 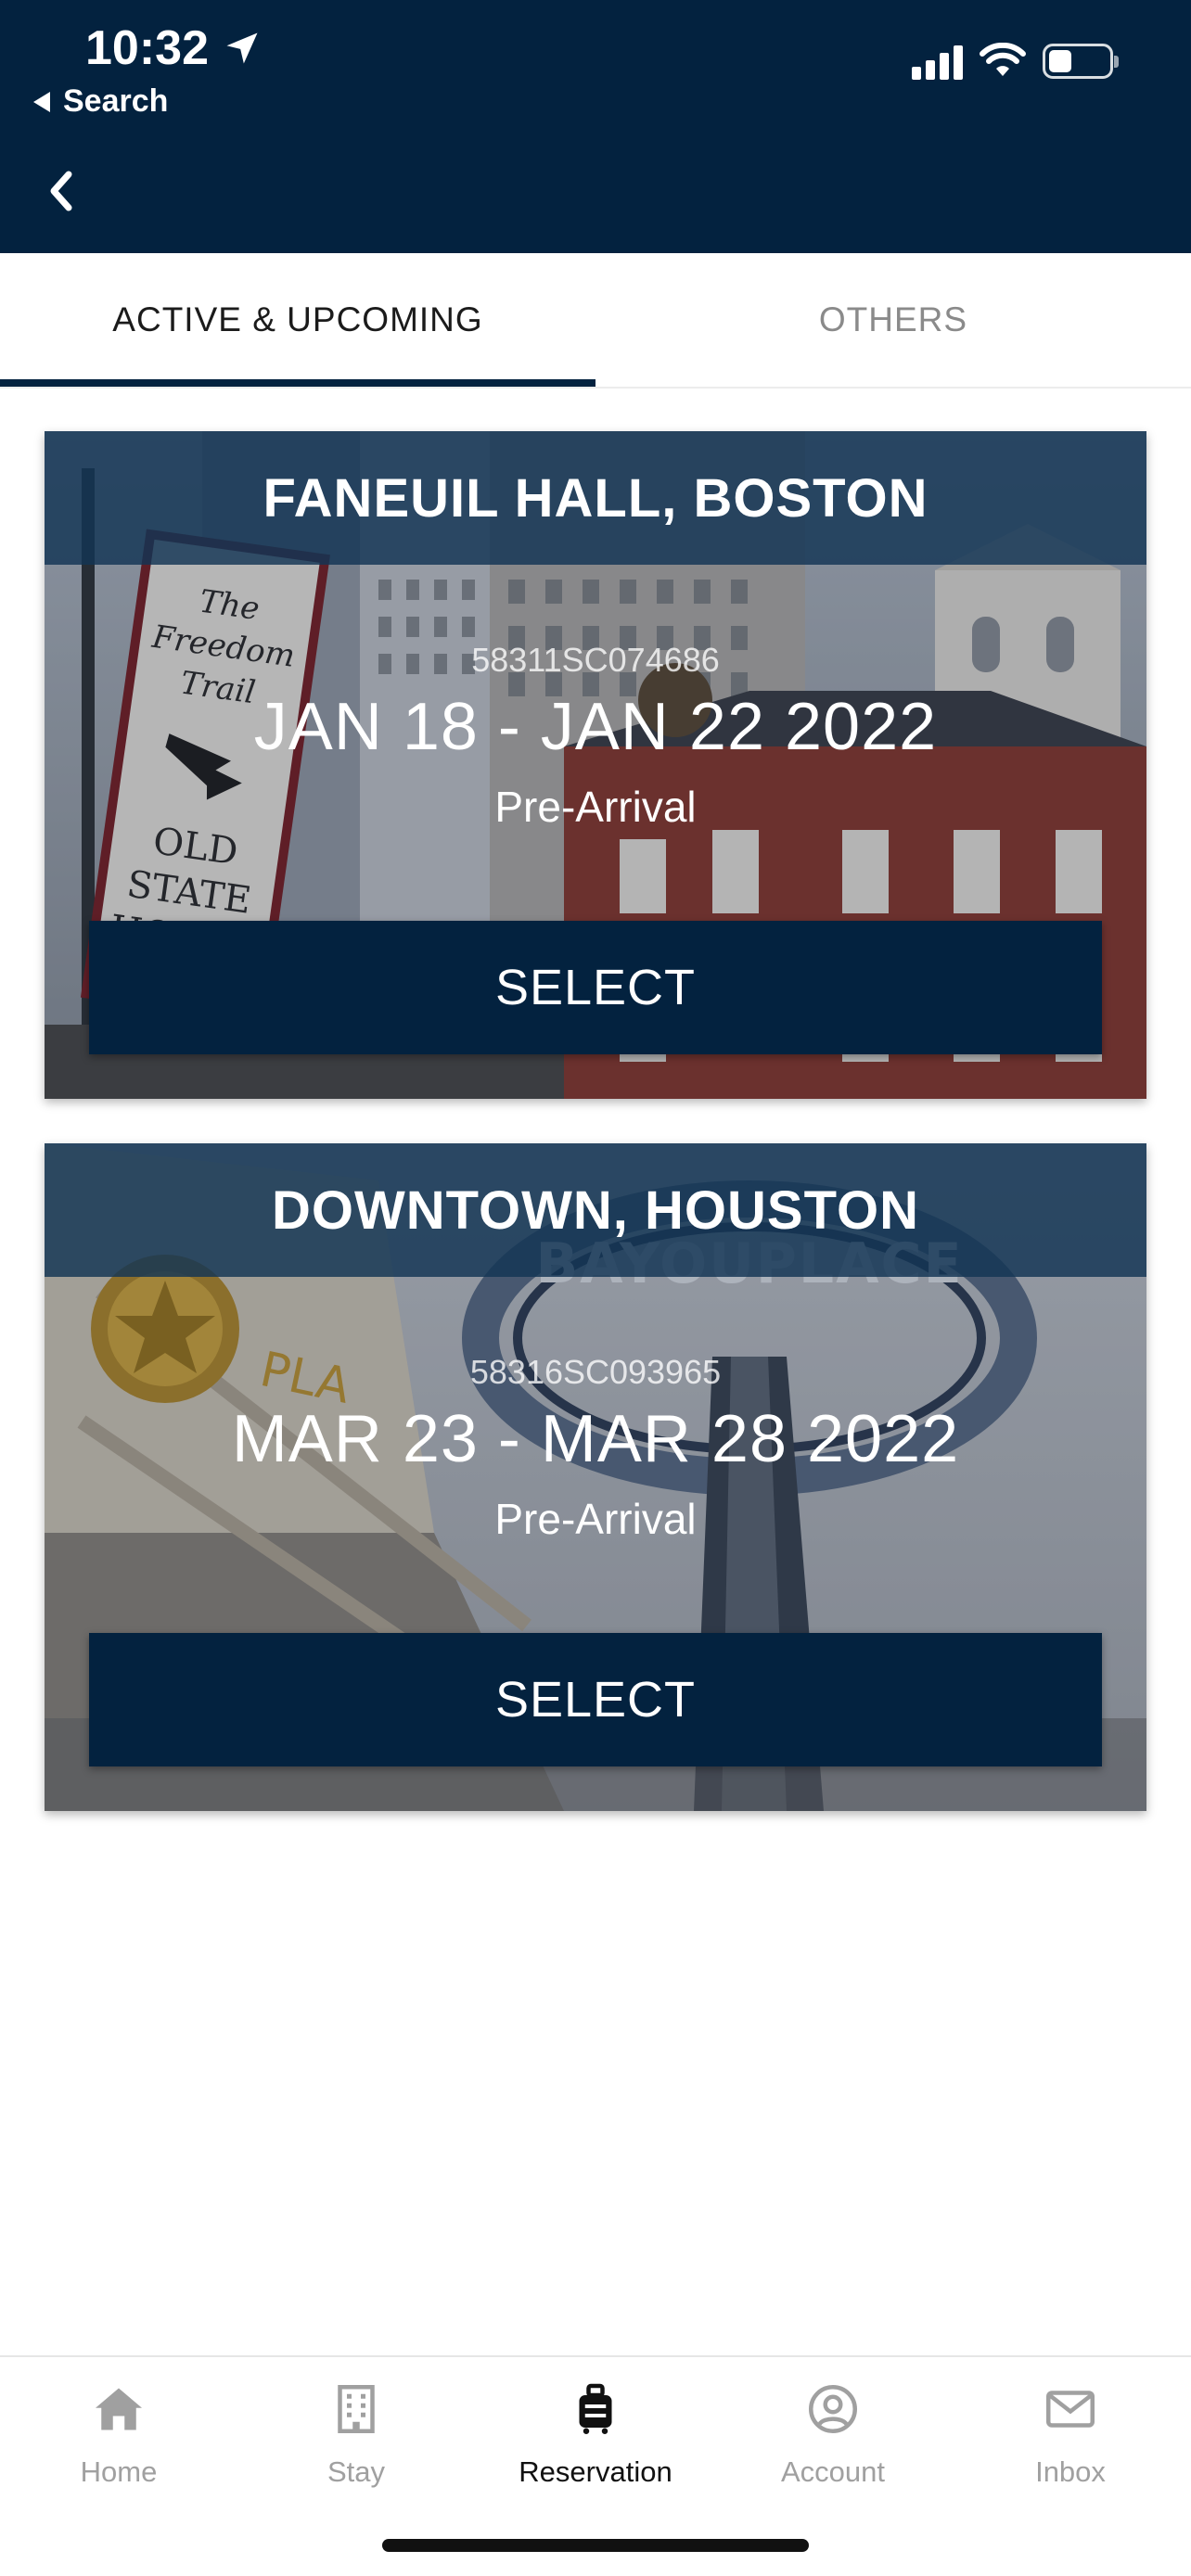 What do you see at coordinates (118, 2446) in the screenshot?
I see `nav-item-home: Home` at bounding box center [118, 2446].